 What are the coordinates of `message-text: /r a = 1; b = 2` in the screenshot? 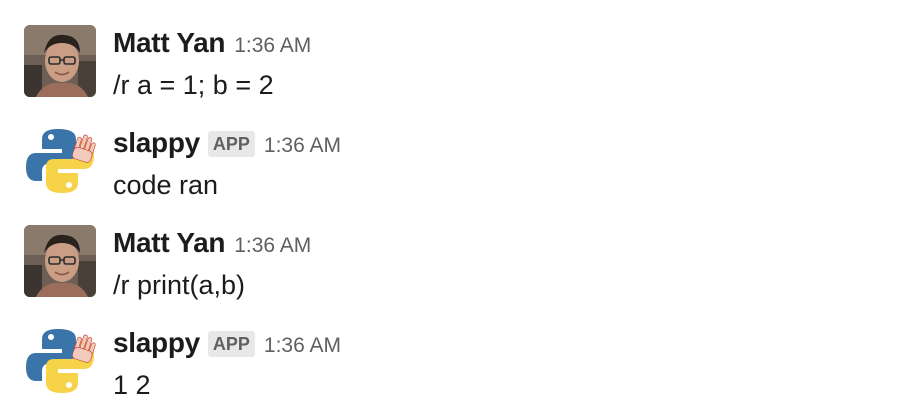 It's located at (193, 85).